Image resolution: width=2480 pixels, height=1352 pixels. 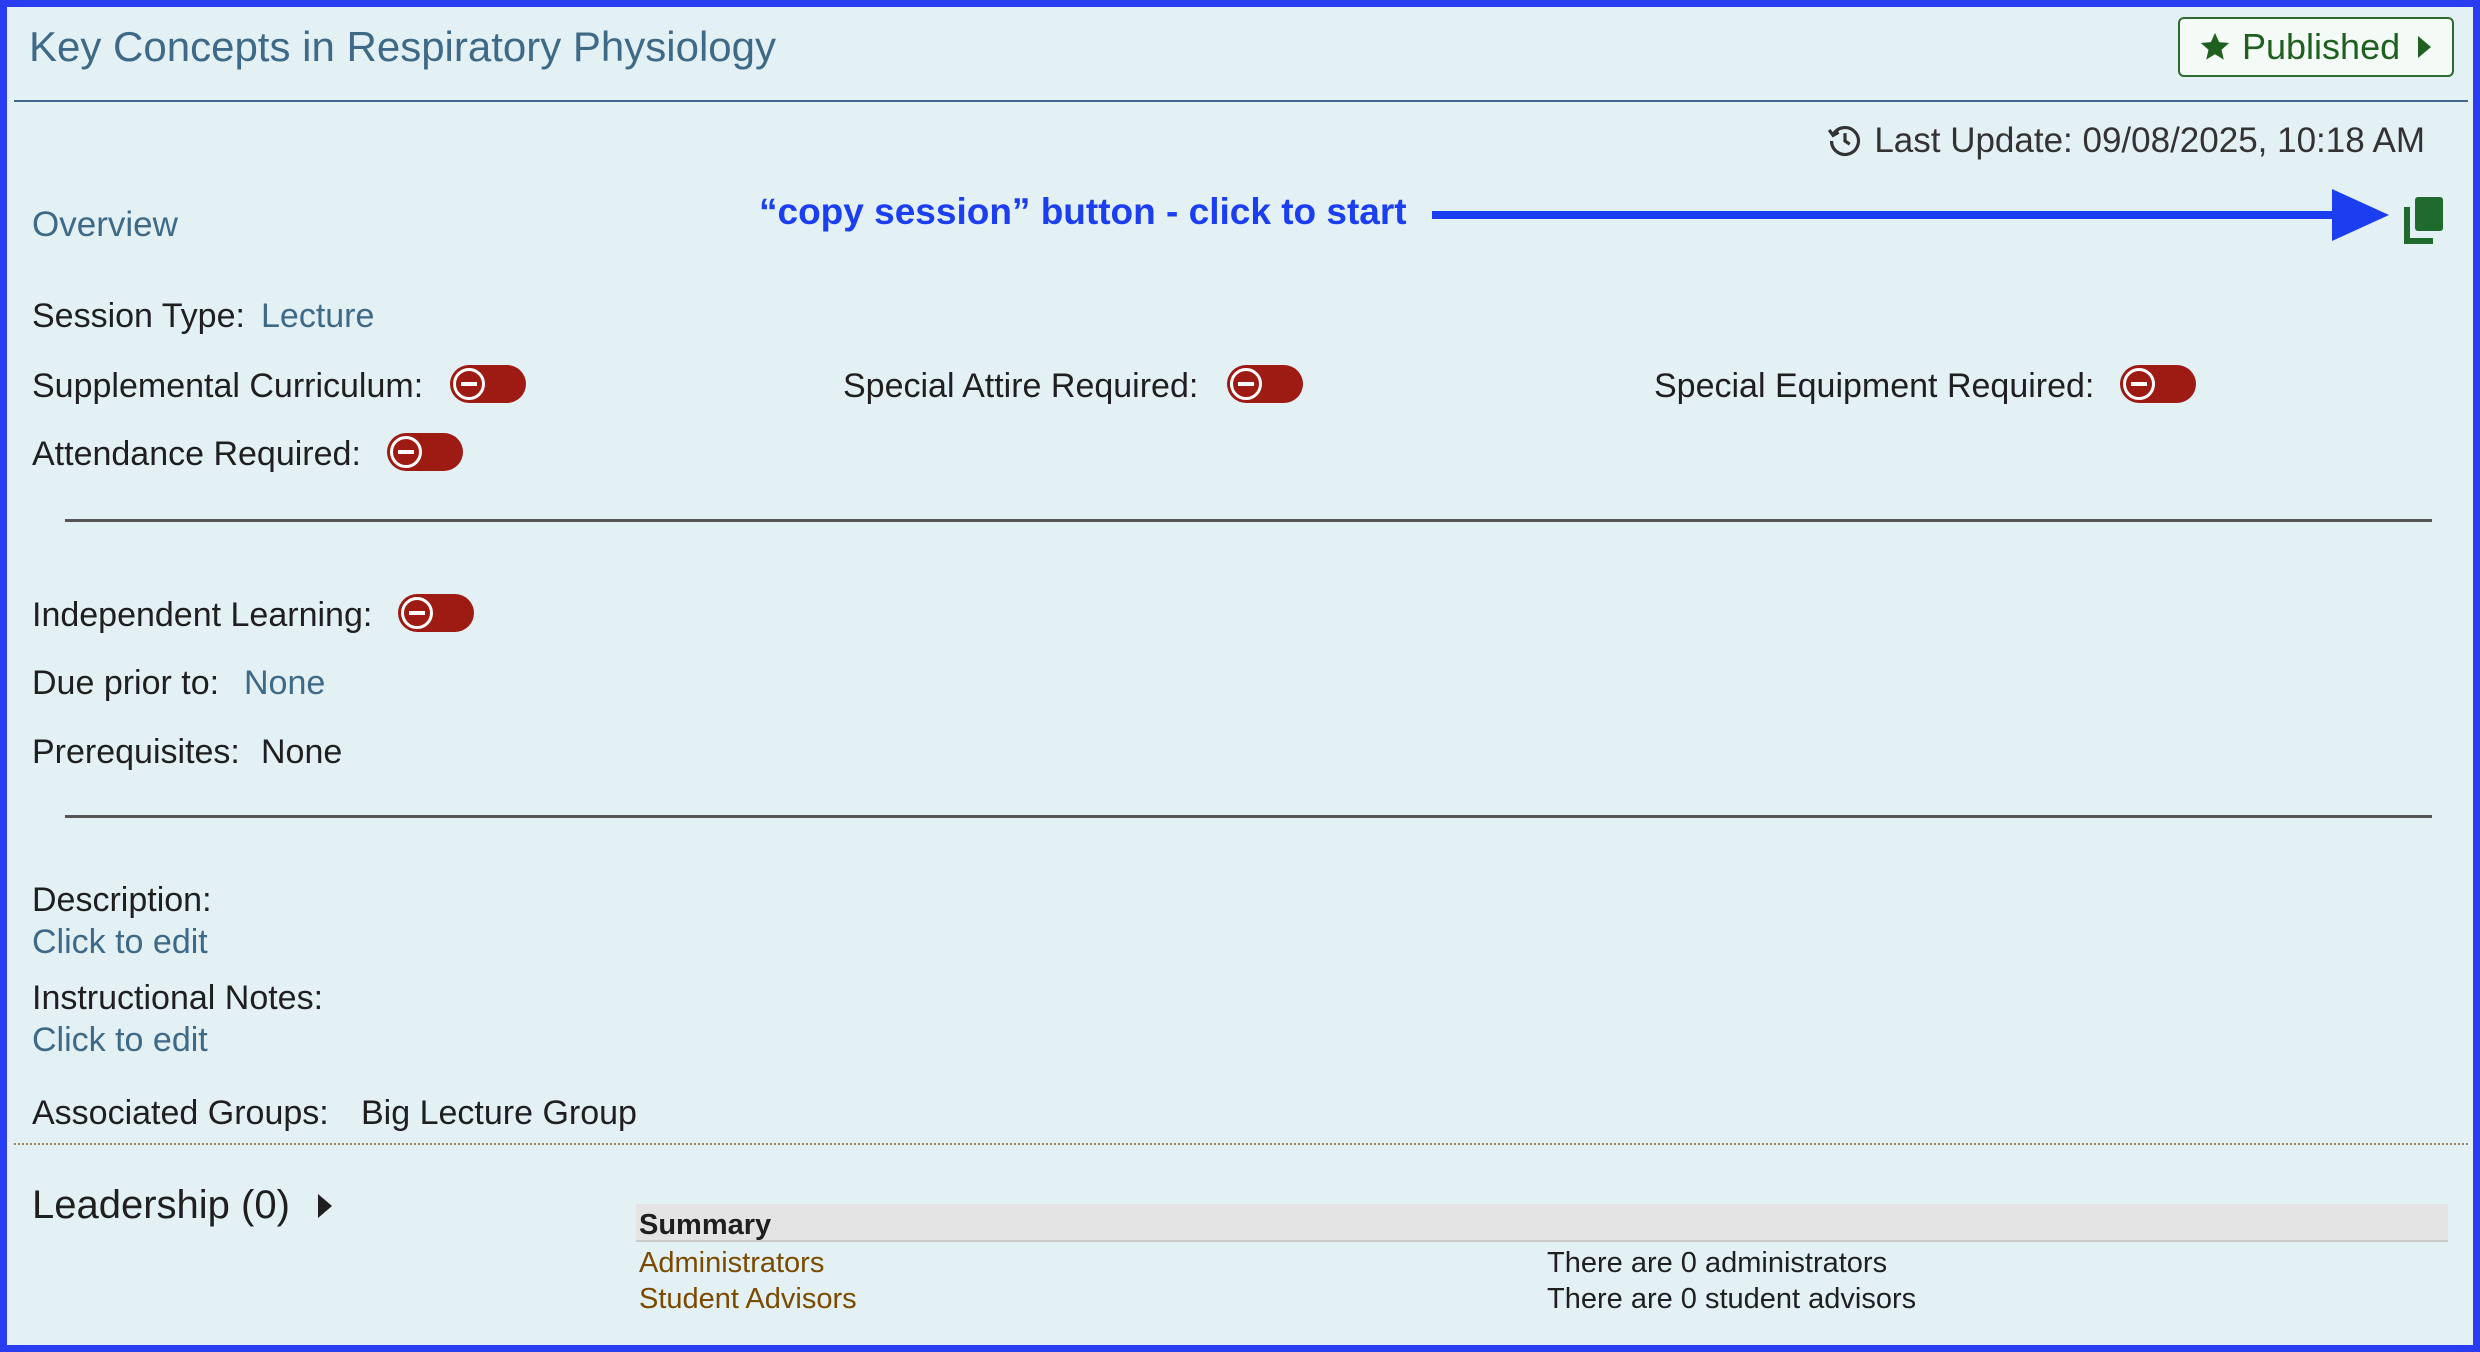 I want to click on history-icon, so click(x=1844, y=141).